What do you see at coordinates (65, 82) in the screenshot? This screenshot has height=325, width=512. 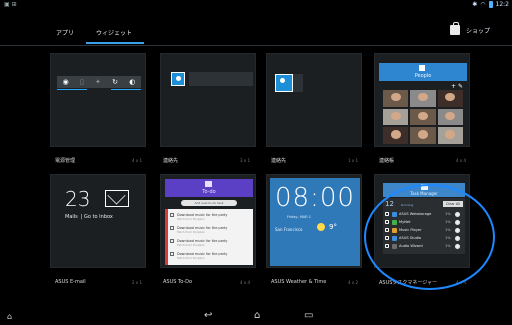 I see `wifi-toggle-icon: ◉` at bounding box center [65, 82].